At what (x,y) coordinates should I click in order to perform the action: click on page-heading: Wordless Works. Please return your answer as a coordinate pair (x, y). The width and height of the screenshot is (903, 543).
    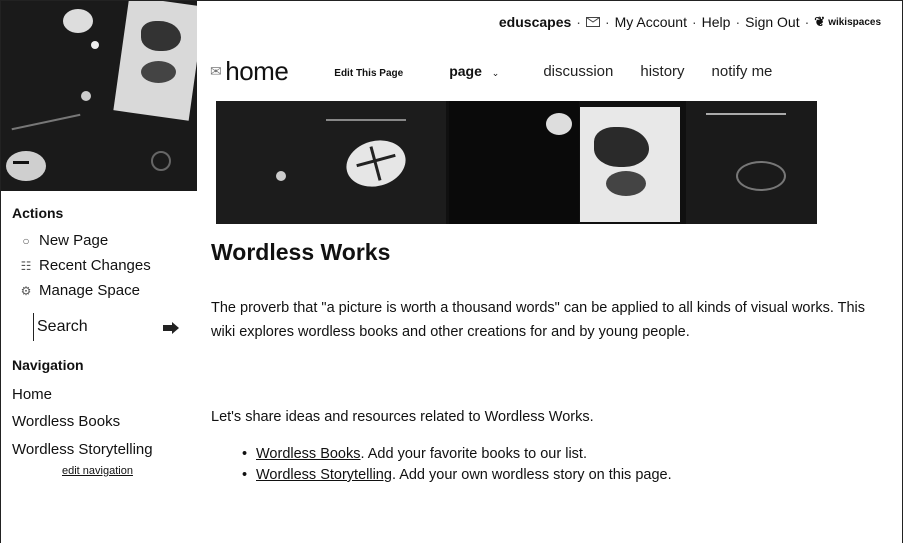
    Looking at the image, I should click on (301, 252).